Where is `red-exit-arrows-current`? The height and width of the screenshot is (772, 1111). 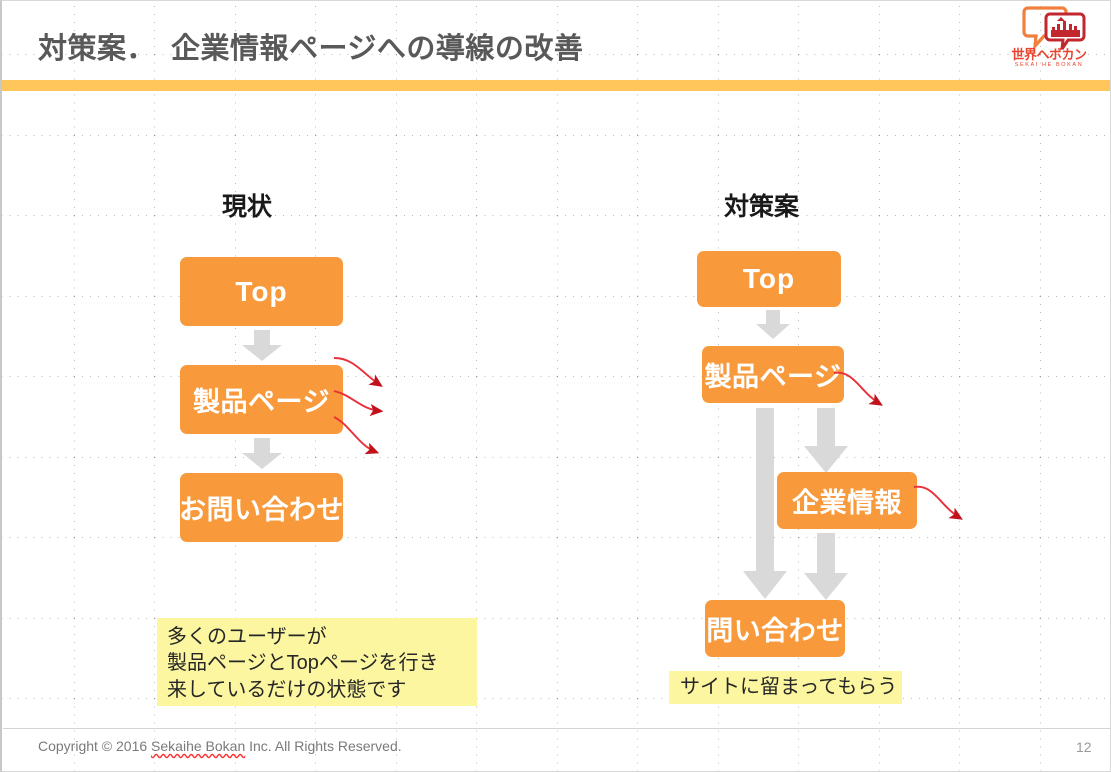
red-exit-arrows-current is located at coordinates (358, 406).